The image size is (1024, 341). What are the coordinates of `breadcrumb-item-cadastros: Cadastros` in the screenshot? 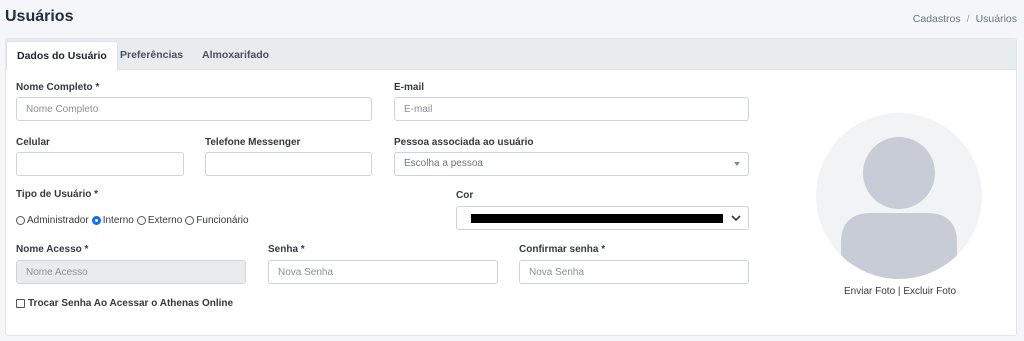 It's located at (937, 19).